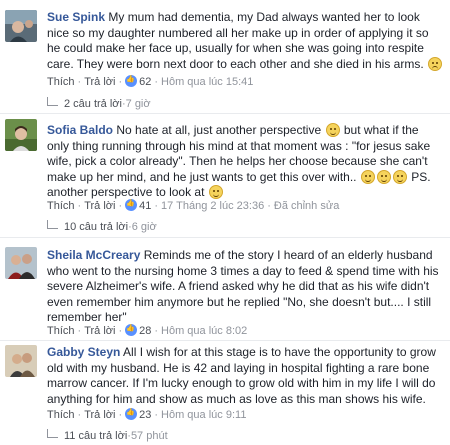  I want to click on comment-timestamp: Hôm qua lúc 15:41, so click(207, 82).